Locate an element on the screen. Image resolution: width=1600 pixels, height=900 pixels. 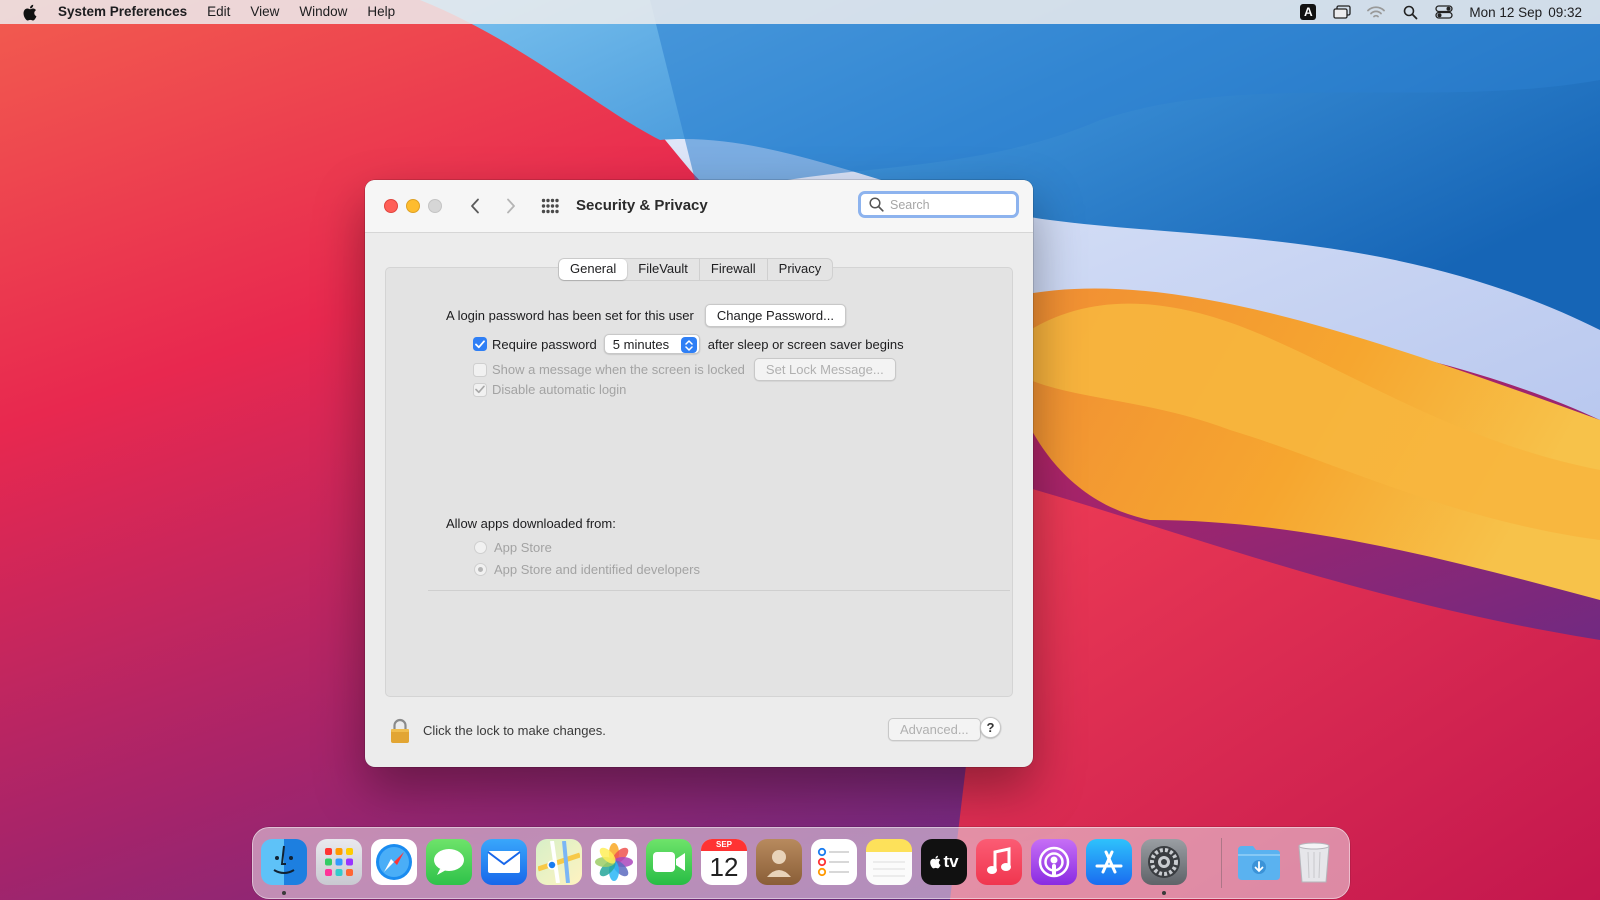
chevron-up-down-icon is located at coordinates (688, 345).